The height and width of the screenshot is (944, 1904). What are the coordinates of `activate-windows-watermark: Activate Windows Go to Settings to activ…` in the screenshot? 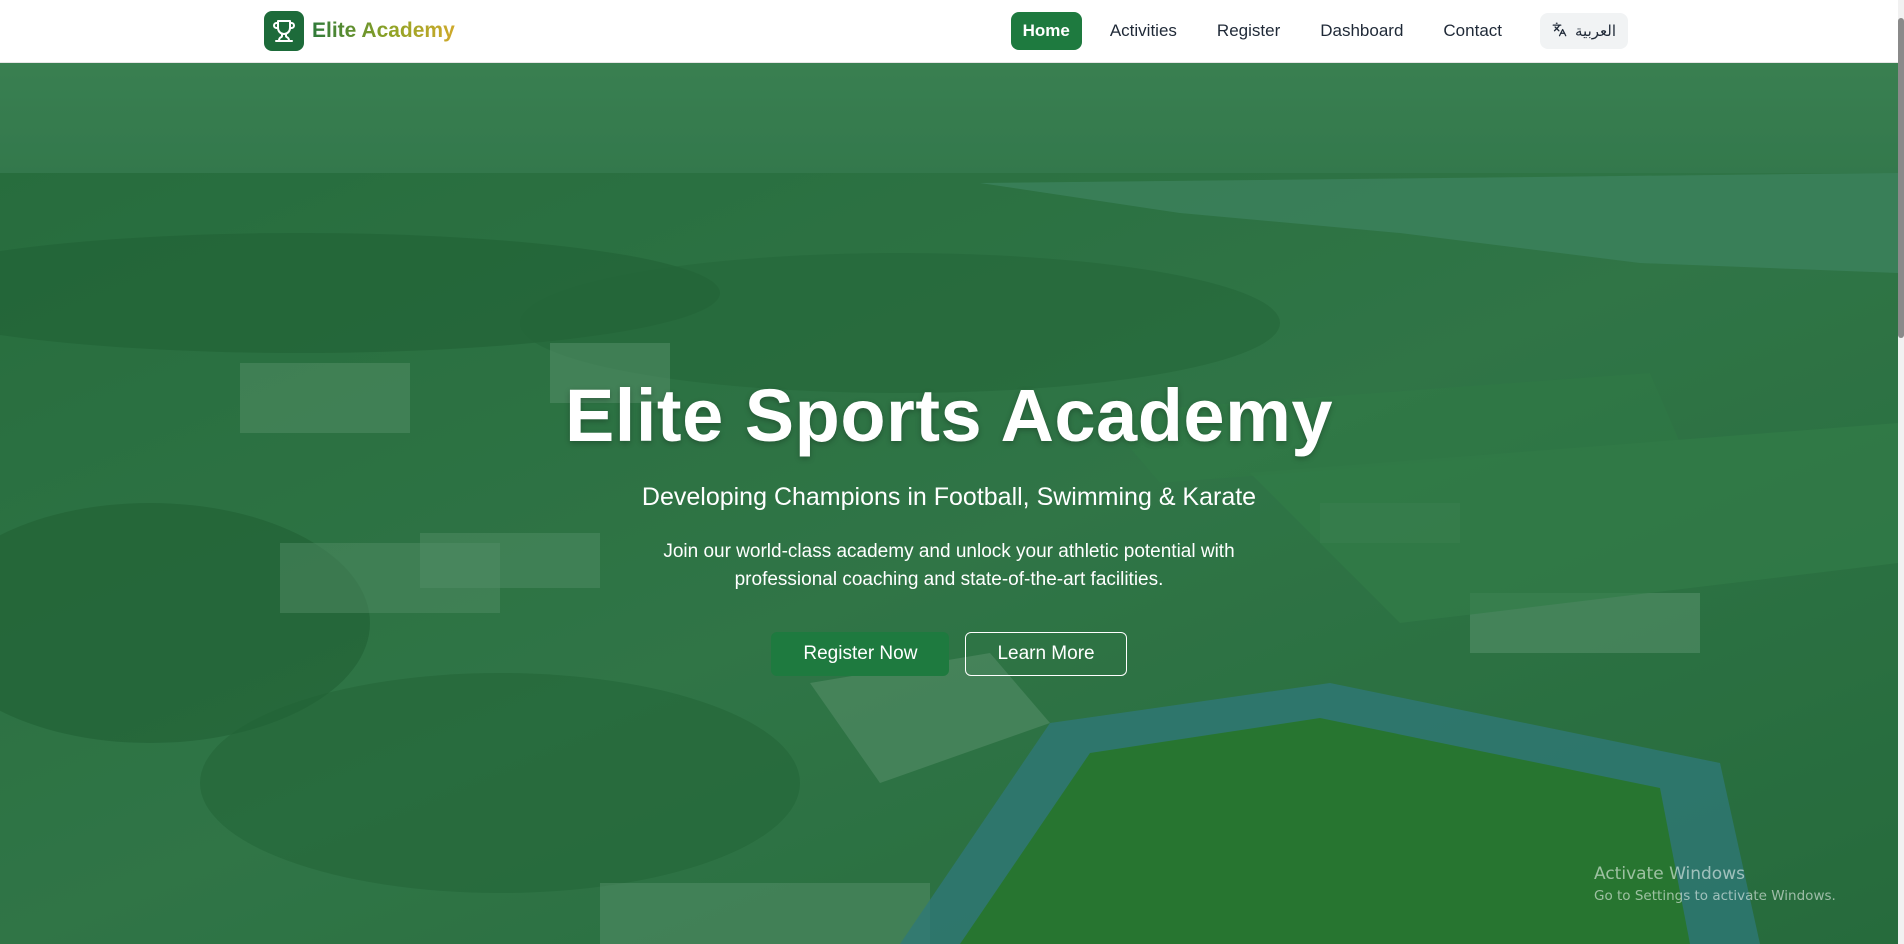 It's located at (1715, 884).